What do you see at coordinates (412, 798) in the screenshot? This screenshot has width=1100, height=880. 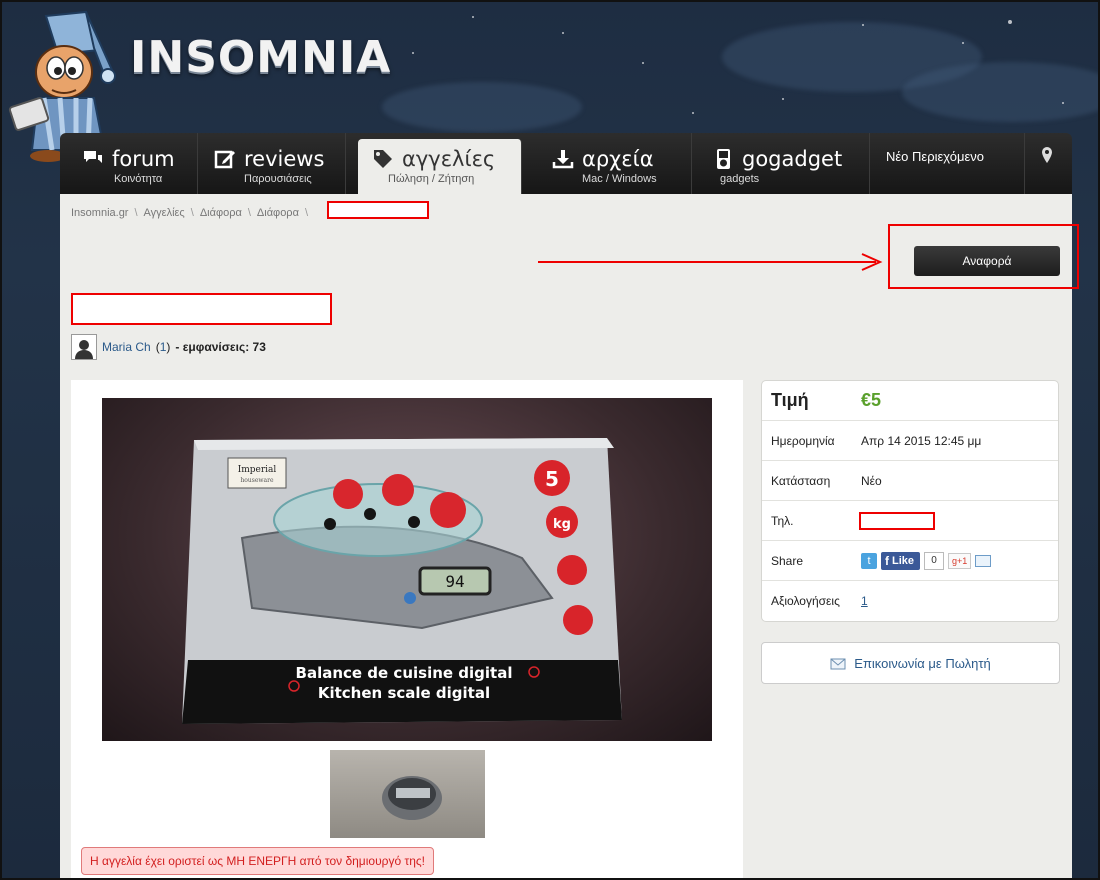 I see `thumbnail-illustration` at bounding box center [412, 798].